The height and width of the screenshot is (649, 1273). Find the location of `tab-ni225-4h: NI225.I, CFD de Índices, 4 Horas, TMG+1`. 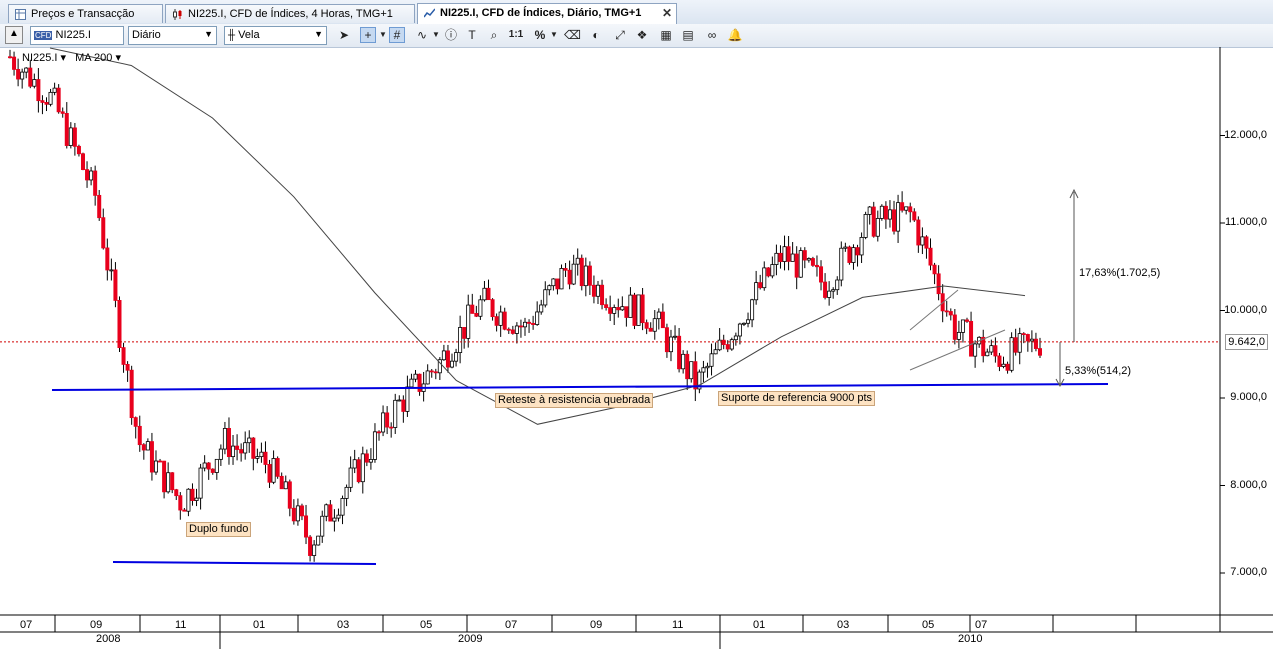

tab-ni225-4h: NI225.I, CFD de Índices, 4 Horas, TMG+1 is located at coordinates (290, 13).